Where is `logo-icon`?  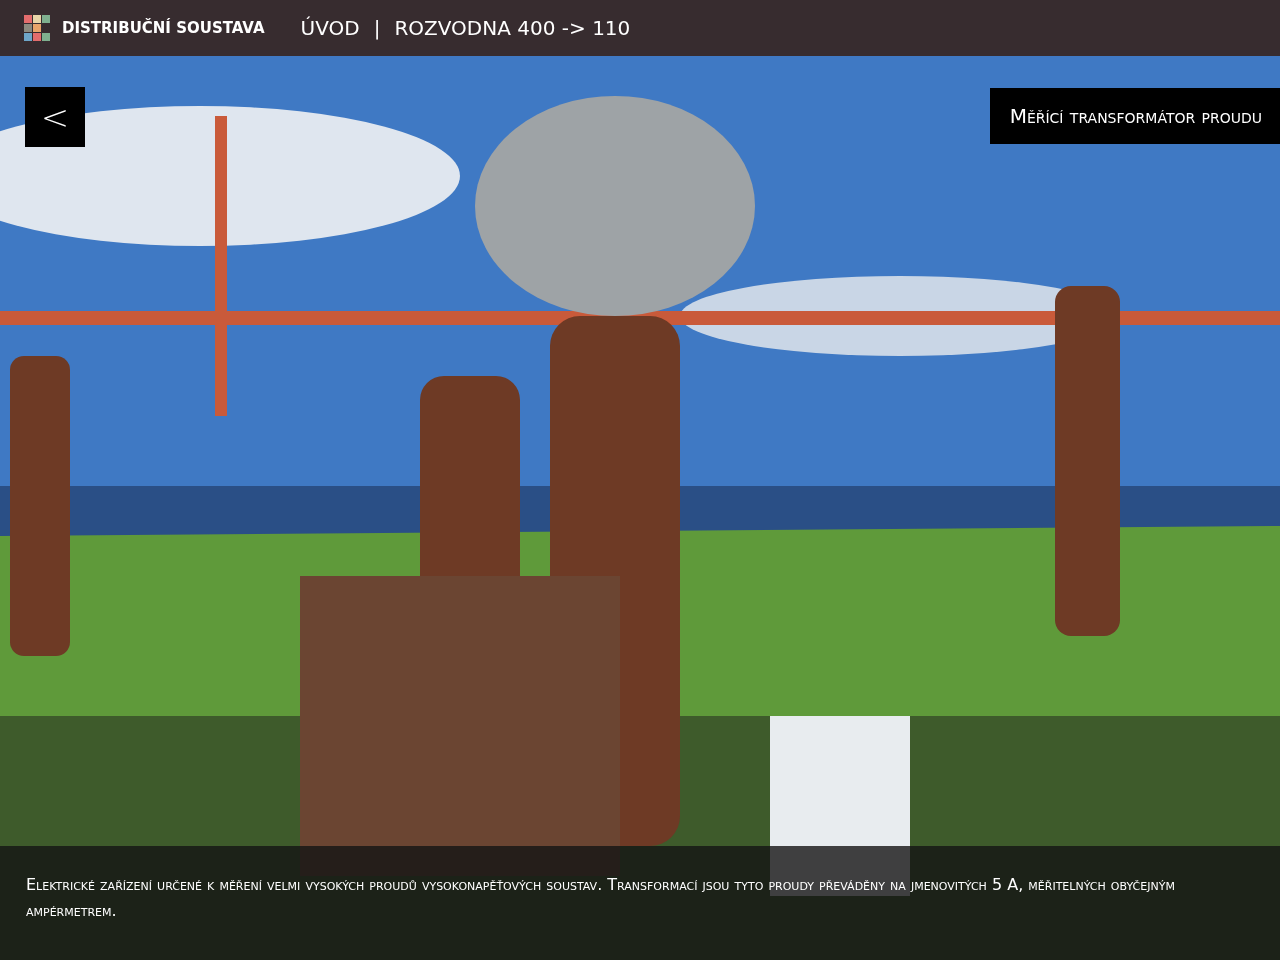
logo-icon is located at coordinates (37, 28).